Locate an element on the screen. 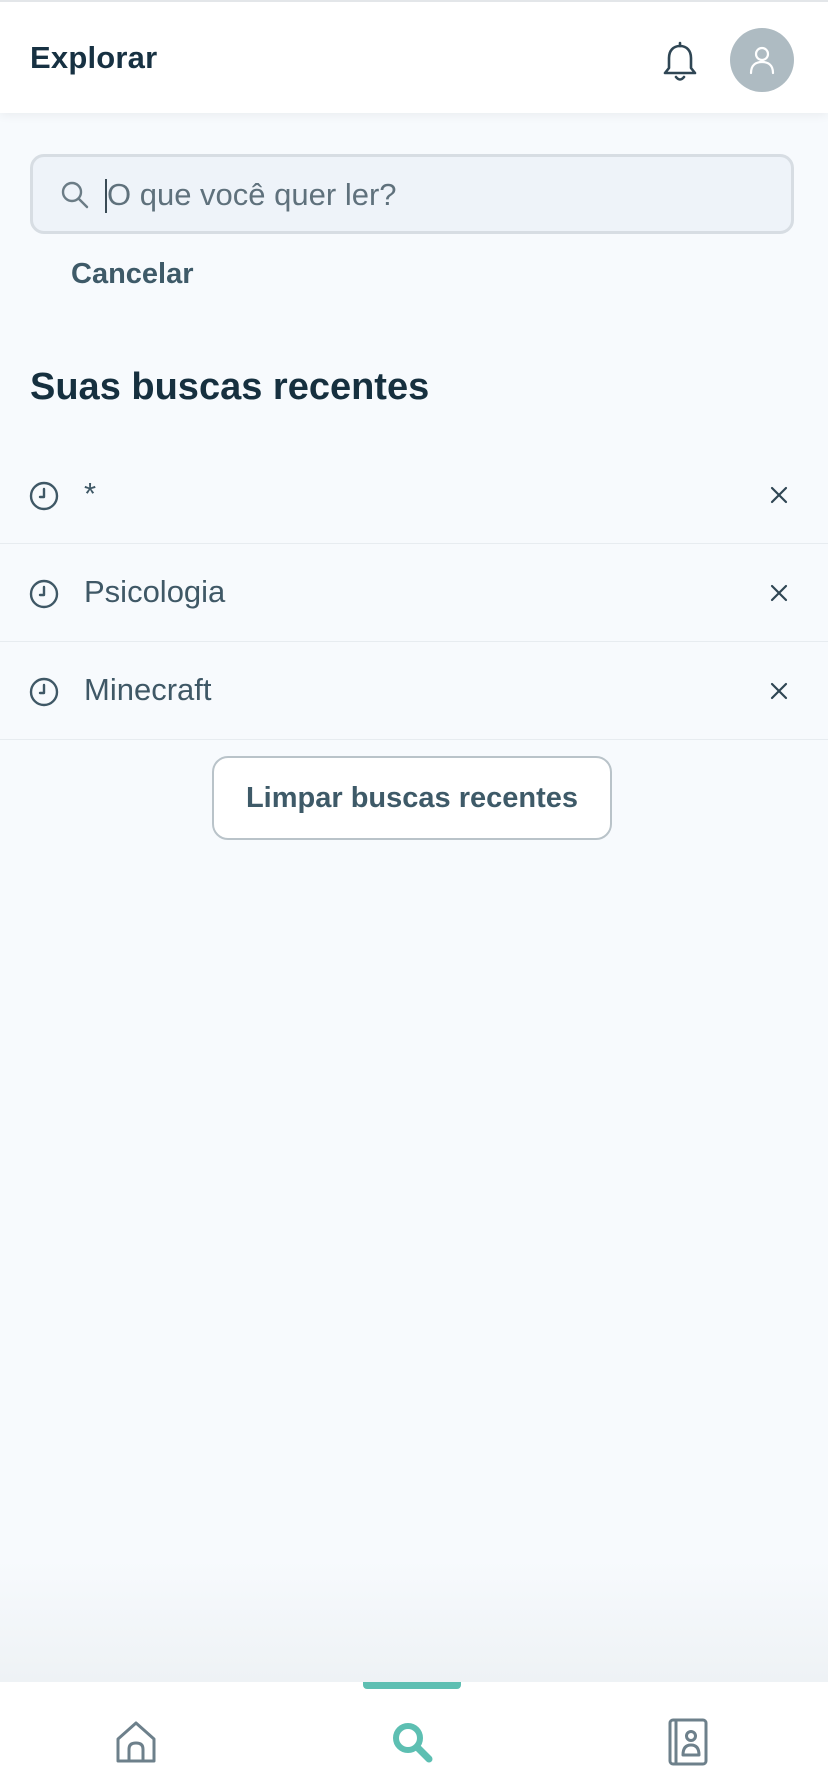 The width and height of the screenshot is (828, 1792). clear-recent-searches-button: Limpar buscas recentes is located at coordinates (412, 798).